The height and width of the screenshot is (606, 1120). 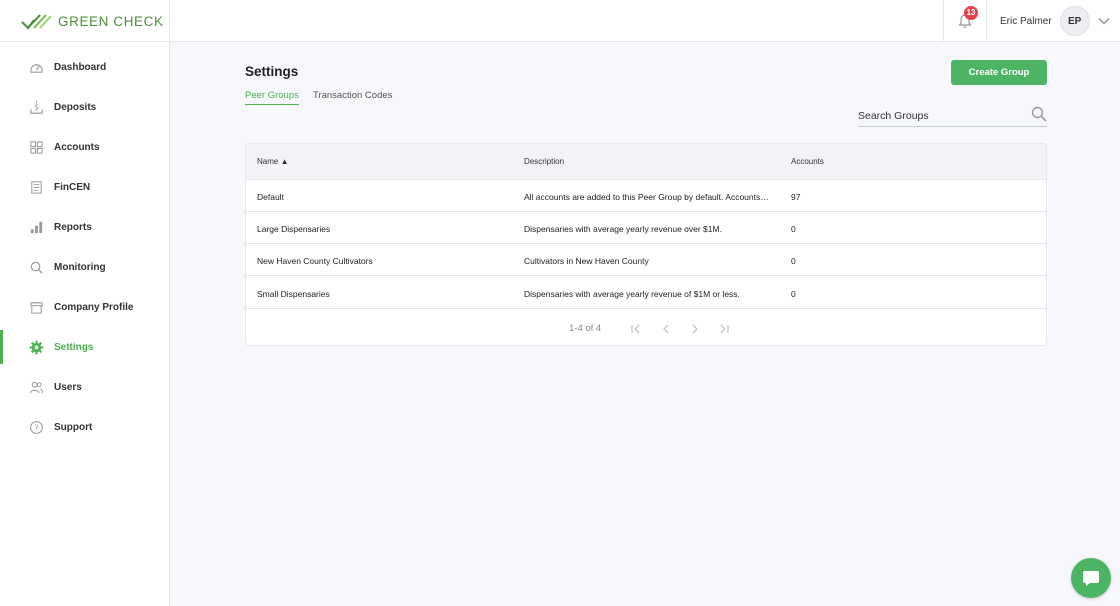 I want to click on deposits-icon: $, so click(x=36, y=107).